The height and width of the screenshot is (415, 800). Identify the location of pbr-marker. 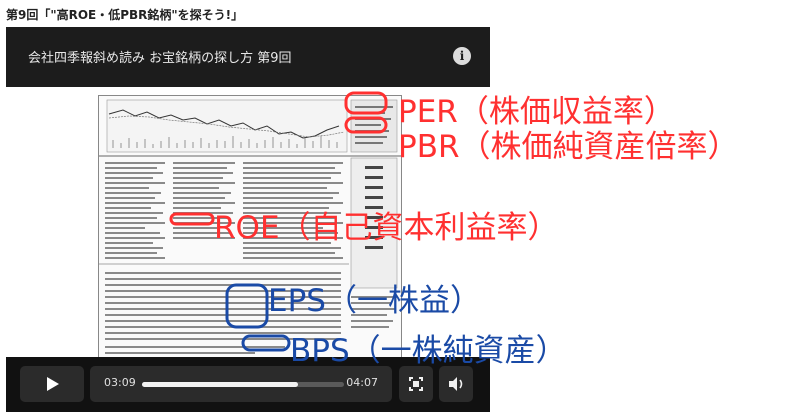
(366, 125).